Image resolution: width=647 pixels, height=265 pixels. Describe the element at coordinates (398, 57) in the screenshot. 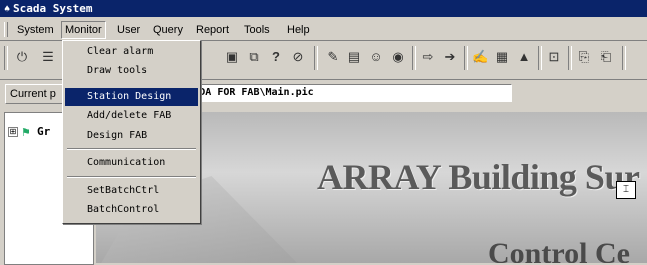

I see `alarm-icon: ◉` at that location.